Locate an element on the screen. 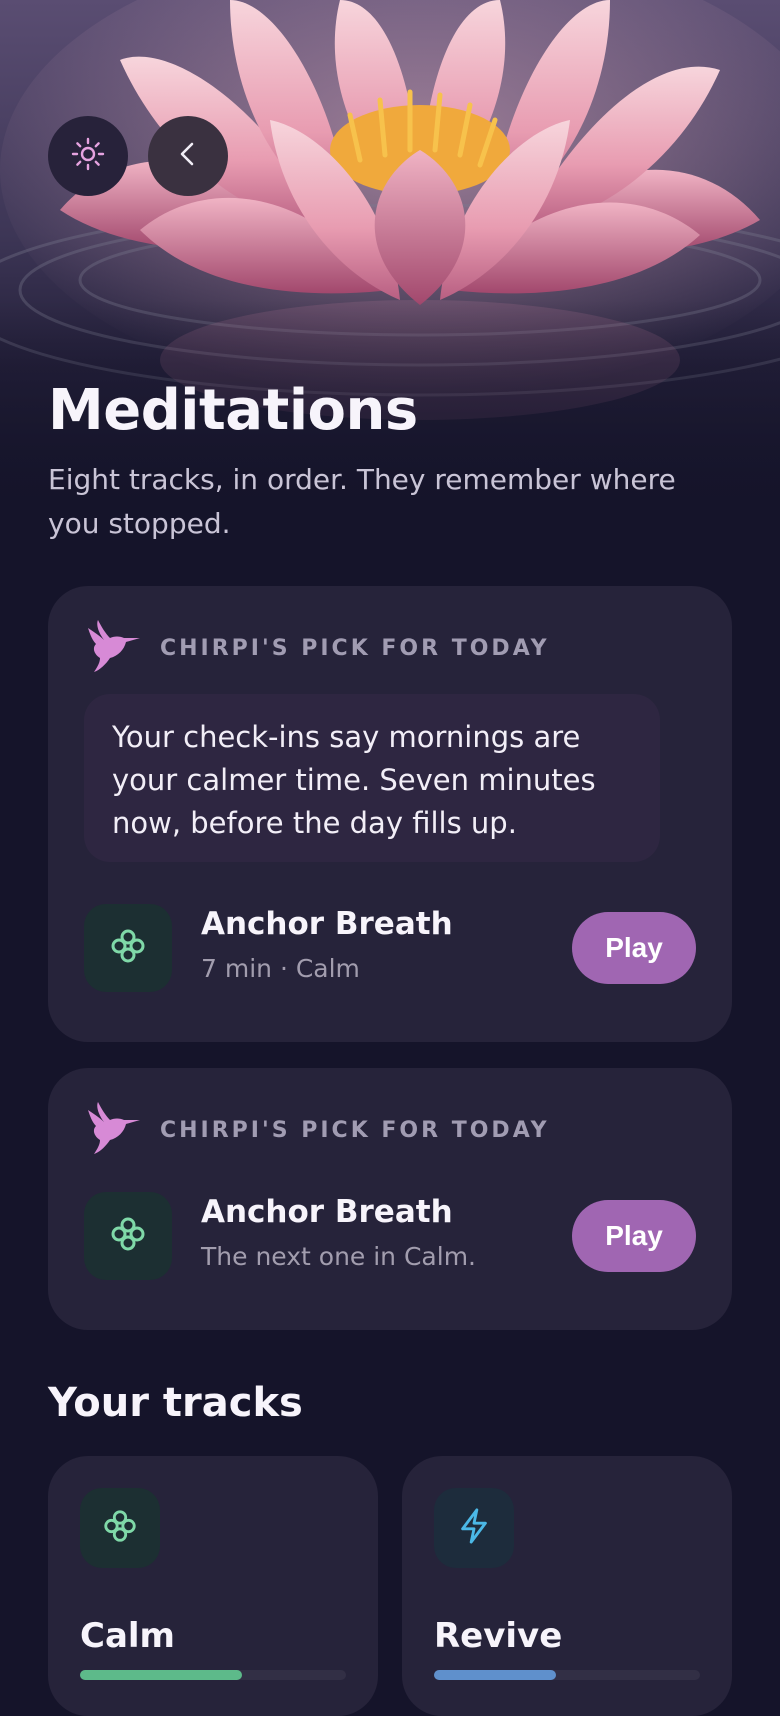 Image resolution: width=780 pixels, height=1716 pixels. sun-icon is located at coordinates (88, 156).